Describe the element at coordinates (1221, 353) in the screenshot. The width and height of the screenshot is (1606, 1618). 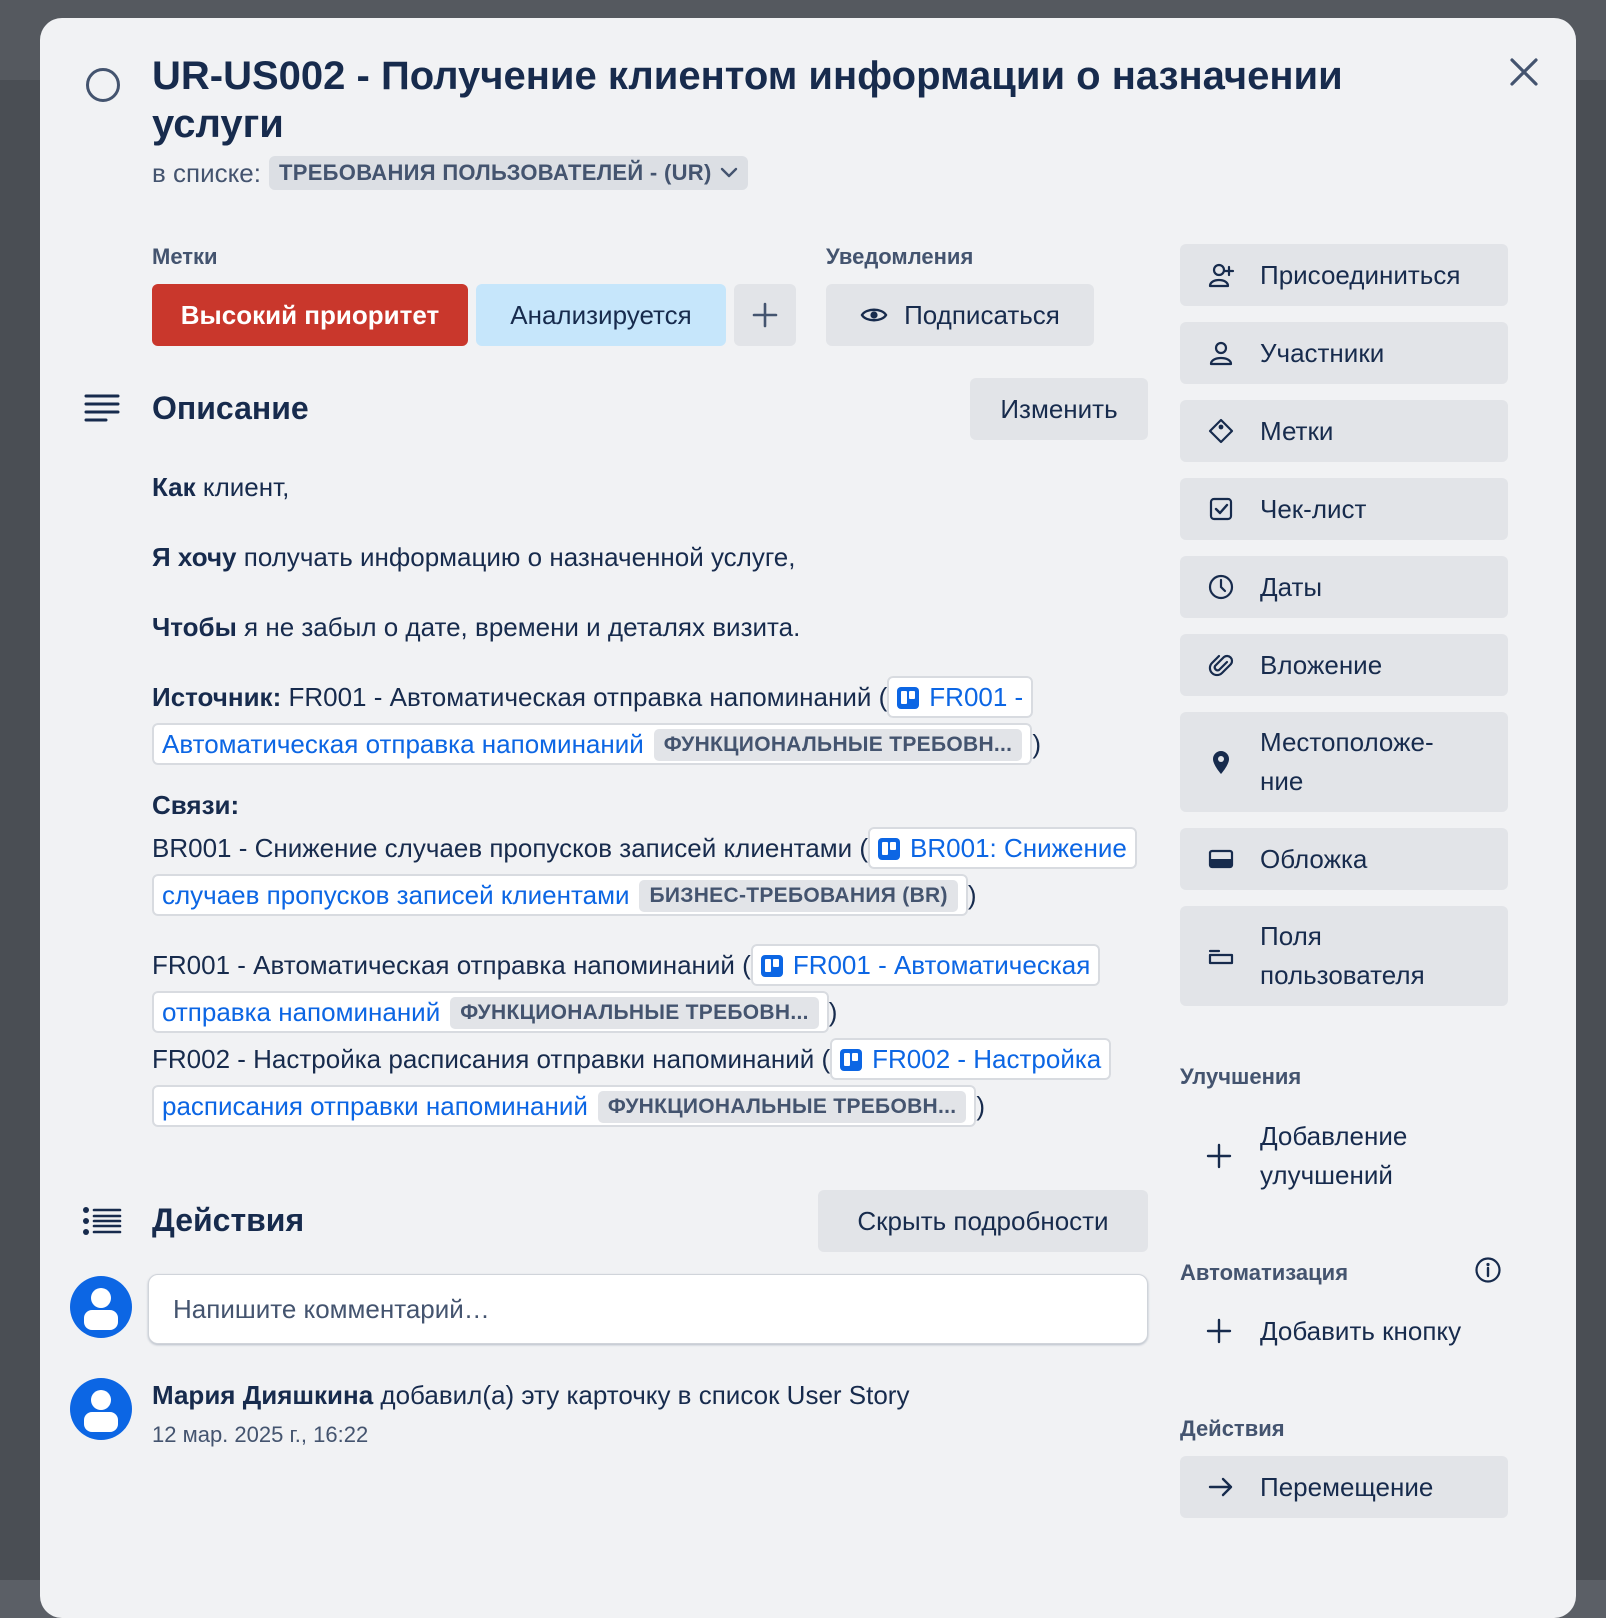
I see `person-icon` at that location.